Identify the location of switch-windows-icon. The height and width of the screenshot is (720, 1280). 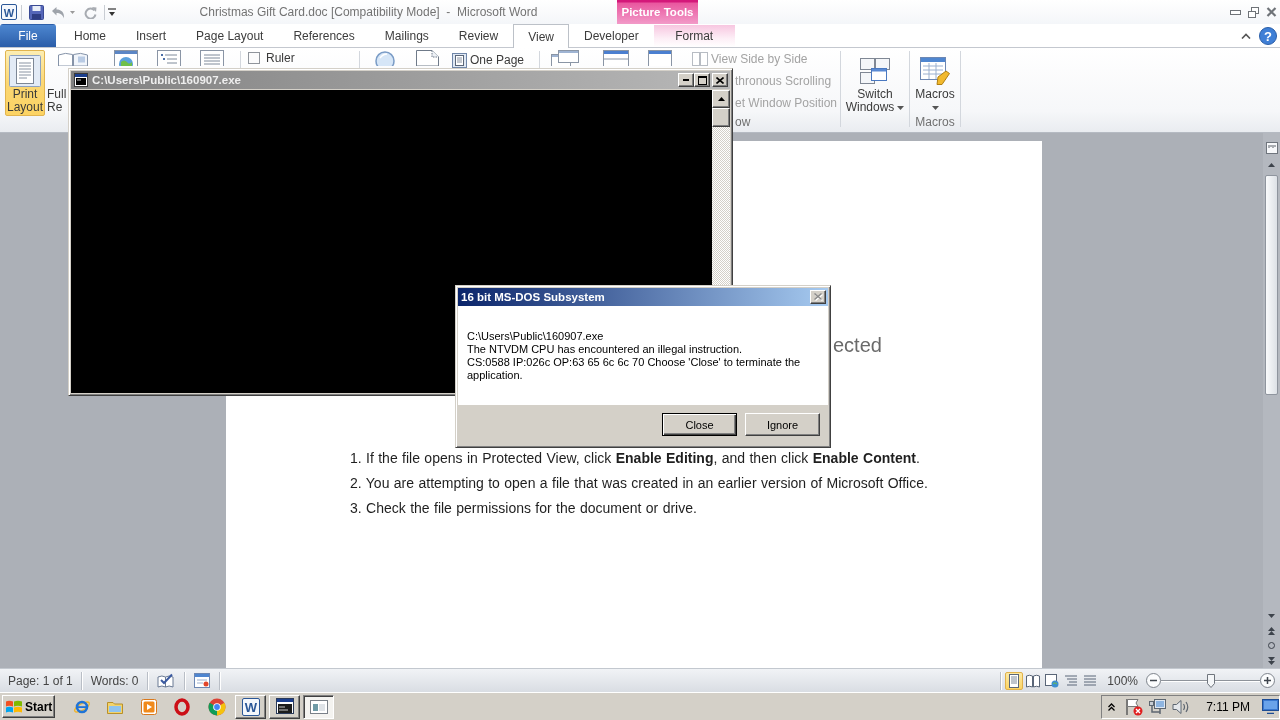
(875, 70).